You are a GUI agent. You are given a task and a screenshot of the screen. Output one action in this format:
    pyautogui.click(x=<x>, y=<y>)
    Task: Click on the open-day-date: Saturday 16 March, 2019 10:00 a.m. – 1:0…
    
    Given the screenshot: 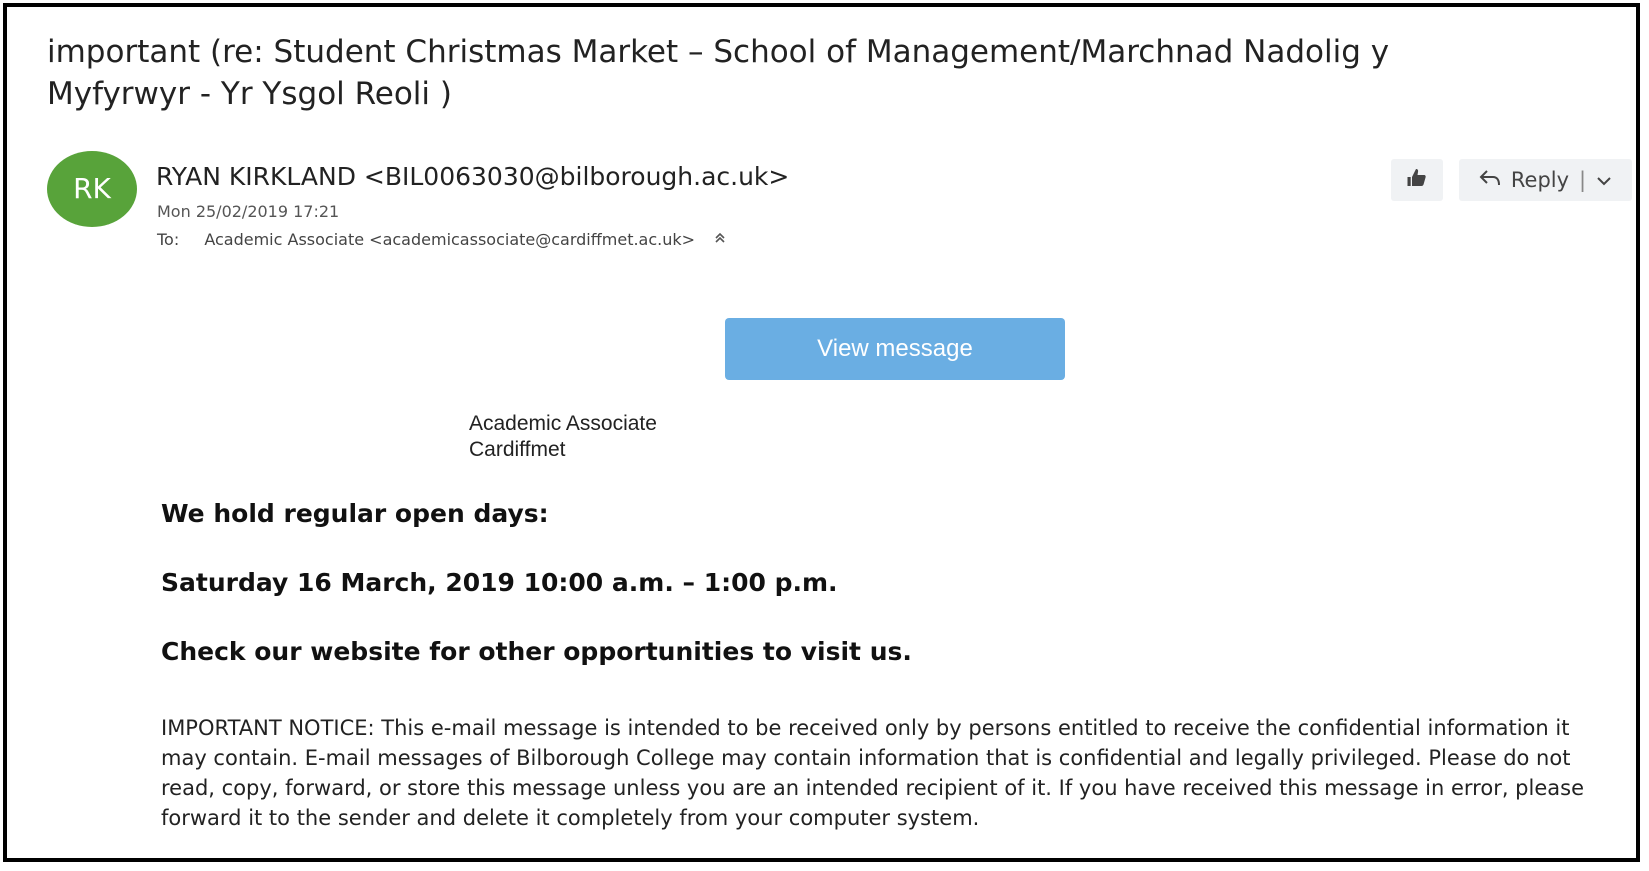 What is the action you would take?
    pyautogui.click(x=499, y=582)
    